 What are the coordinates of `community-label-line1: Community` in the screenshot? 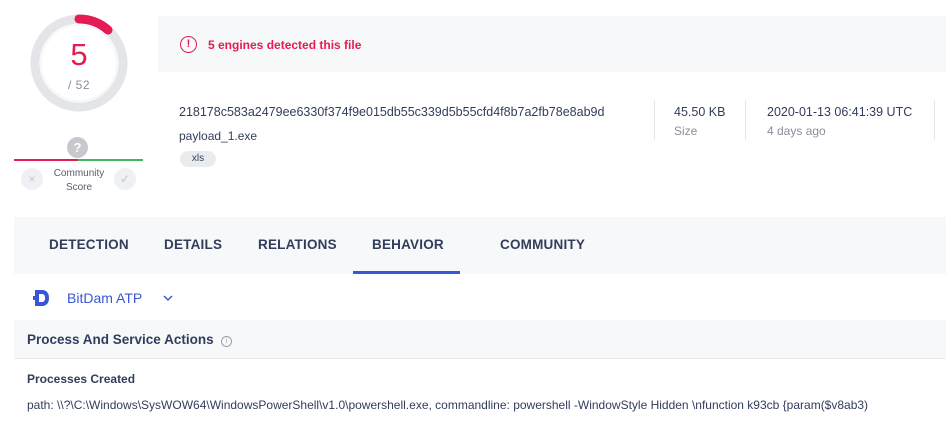 It's located at (79, 173).